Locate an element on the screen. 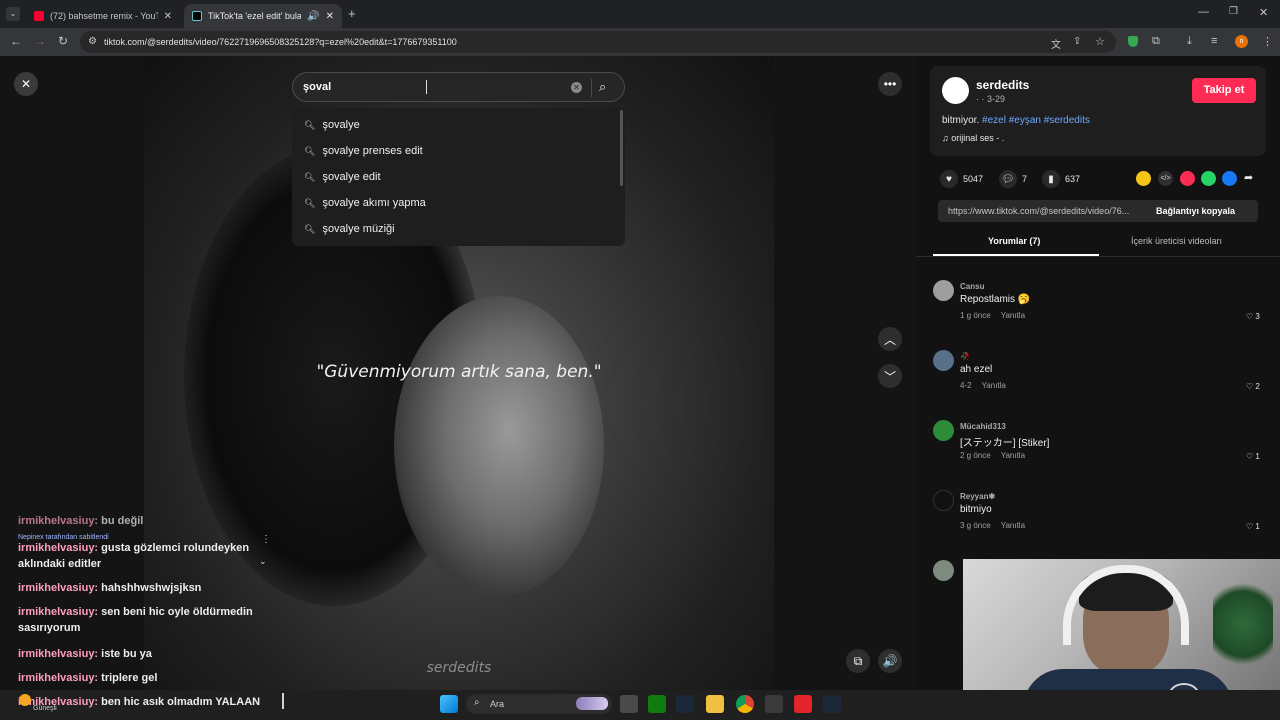 Image resolution: width=1280 pixels, height=720 pixels. comment-stat: 💬︎ 7 is located at coordinates (1013, 179).